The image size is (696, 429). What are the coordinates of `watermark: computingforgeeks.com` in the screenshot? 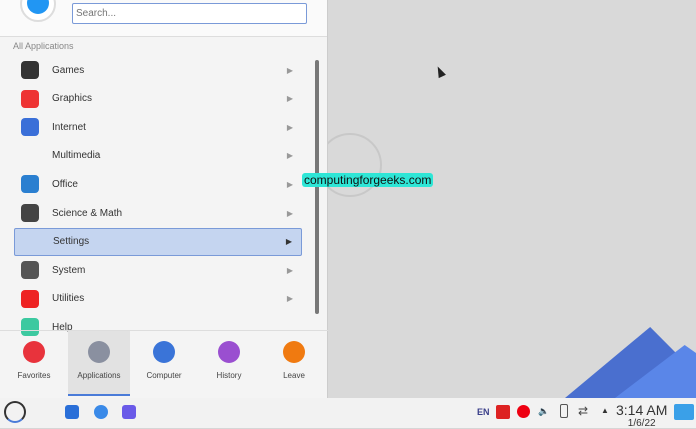 It's located at (368, 180).